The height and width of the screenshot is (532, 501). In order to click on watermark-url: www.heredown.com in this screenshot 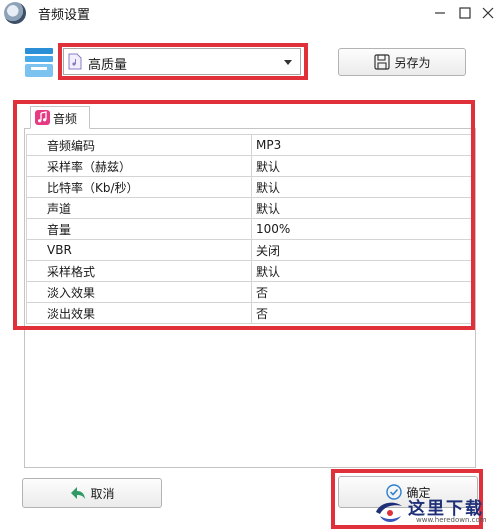, I will do `click(451, 520)`.